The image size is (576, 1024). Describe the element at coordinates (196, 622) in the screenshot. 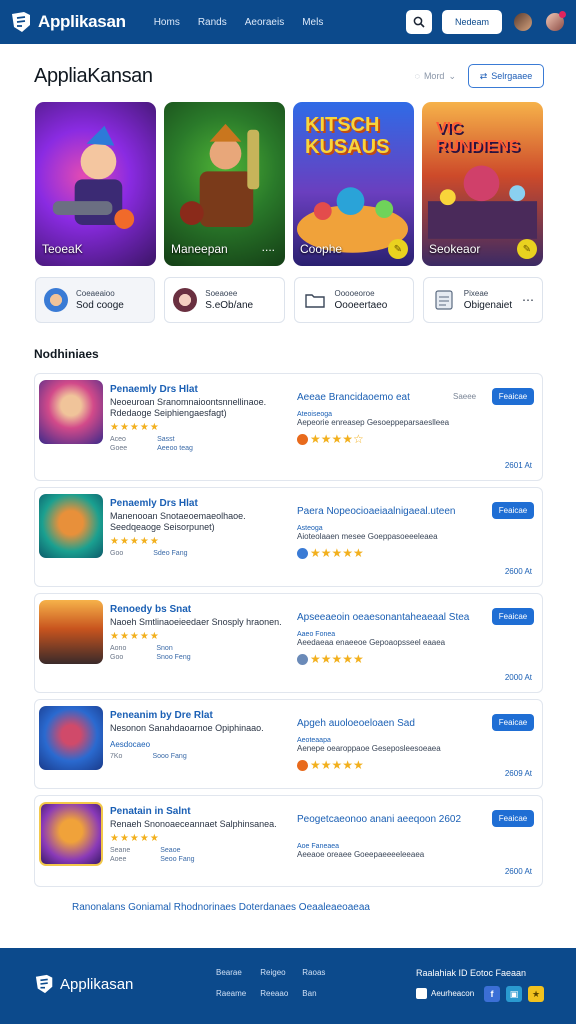

I see `app-description: Naoeh Smtlinaoeieedaer Snosply hraonen.` at that location.